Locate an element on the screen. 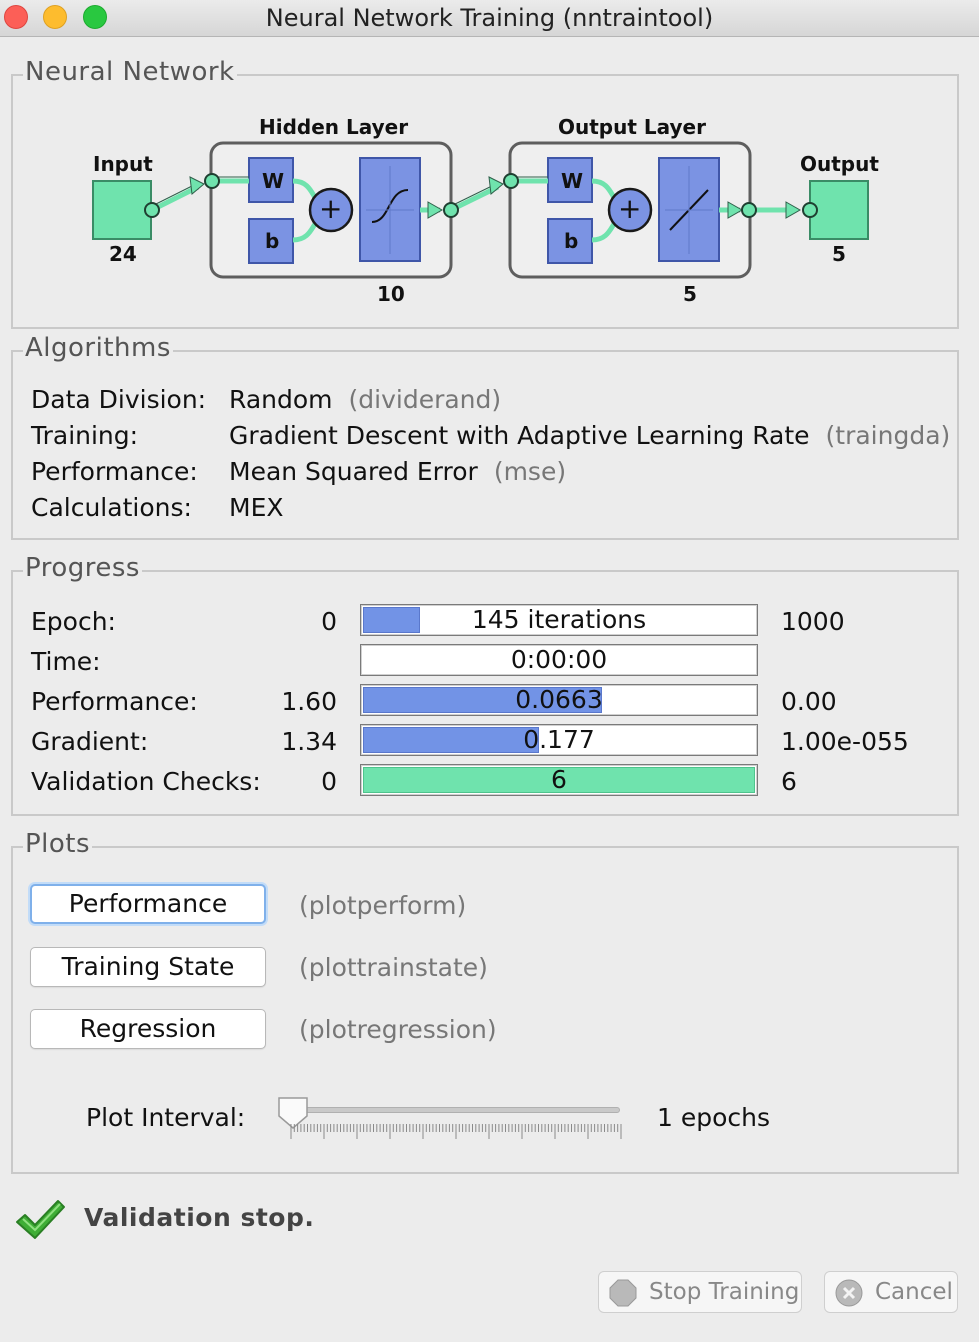 This screenshot has height=1342, width=979. progress-end-validation: 6 is located at coordinates (789, 781).